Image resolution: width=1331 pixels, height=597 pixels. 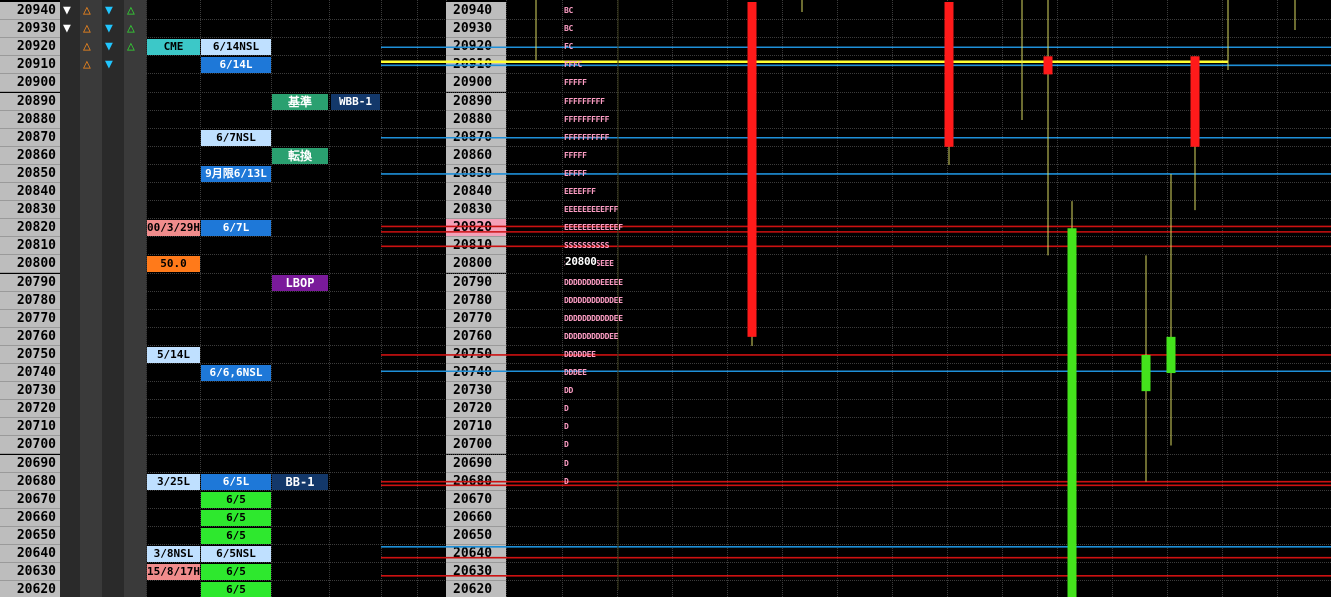 I want to click on tpo-letters: EEEEEEEEEEEEF, so click(x=593, y=228).